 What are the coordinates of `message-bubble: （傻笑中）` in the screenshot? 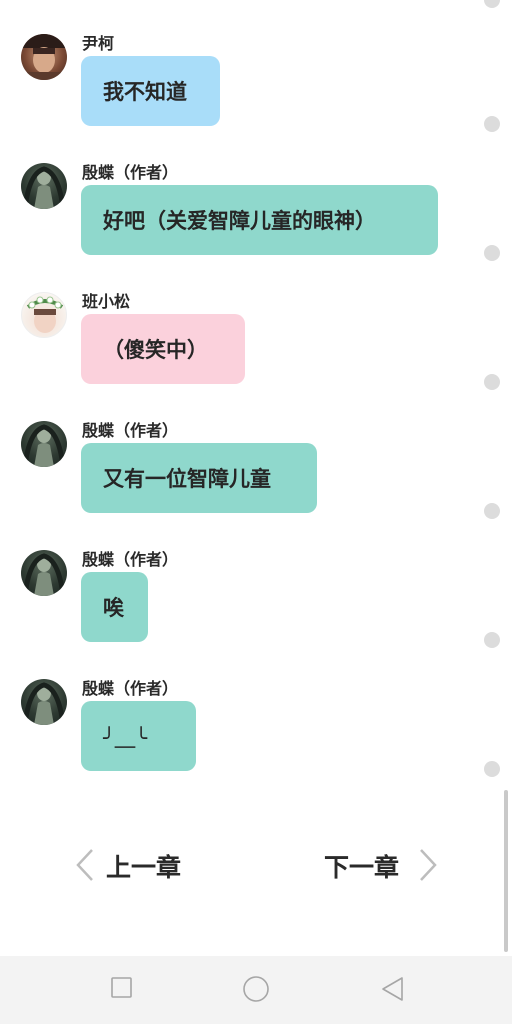 It's located at (163, 349).